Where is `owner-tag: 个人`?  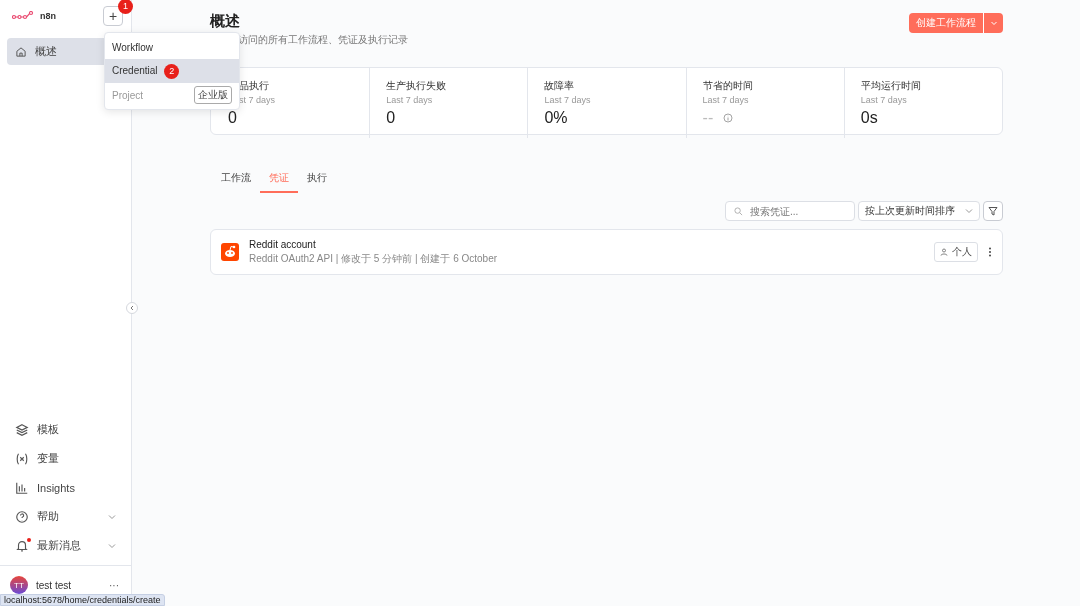
owner-tag: 个人 is located at coordinates (956, 252).